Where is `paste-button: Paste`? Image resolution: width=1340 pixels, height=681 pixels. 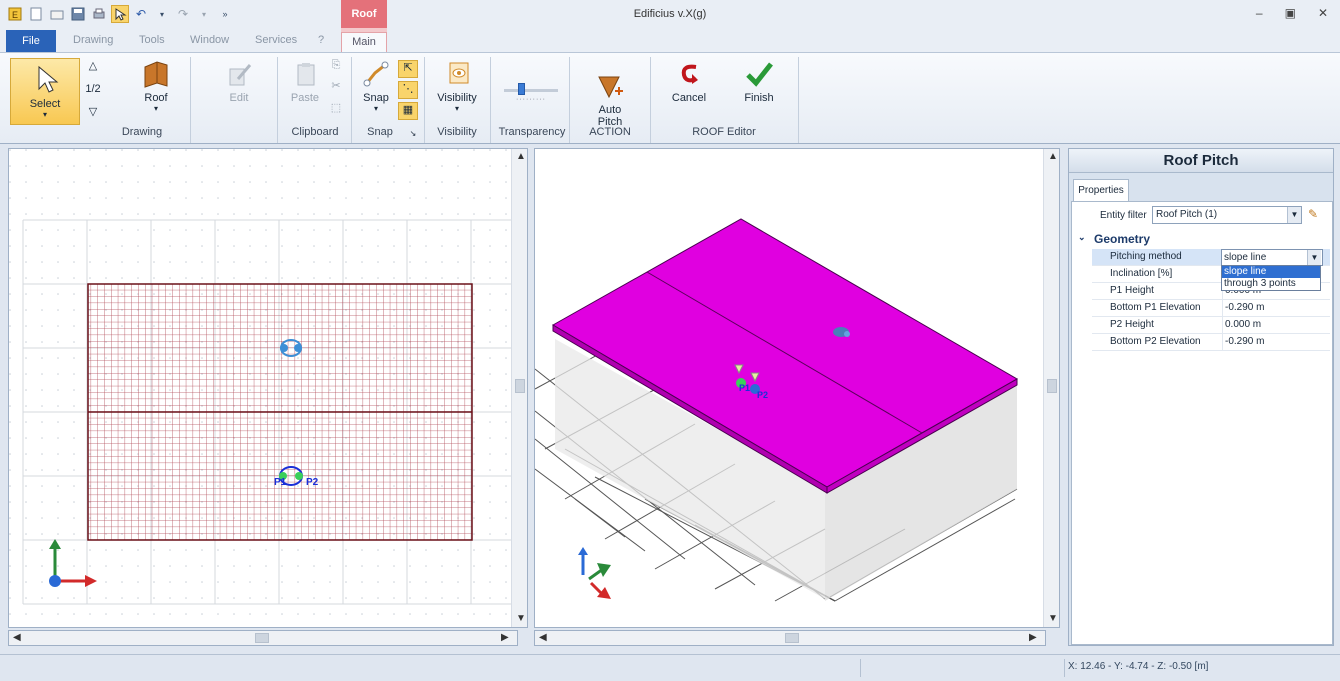
paste-button: Paste is located at coordinates (305, 81).